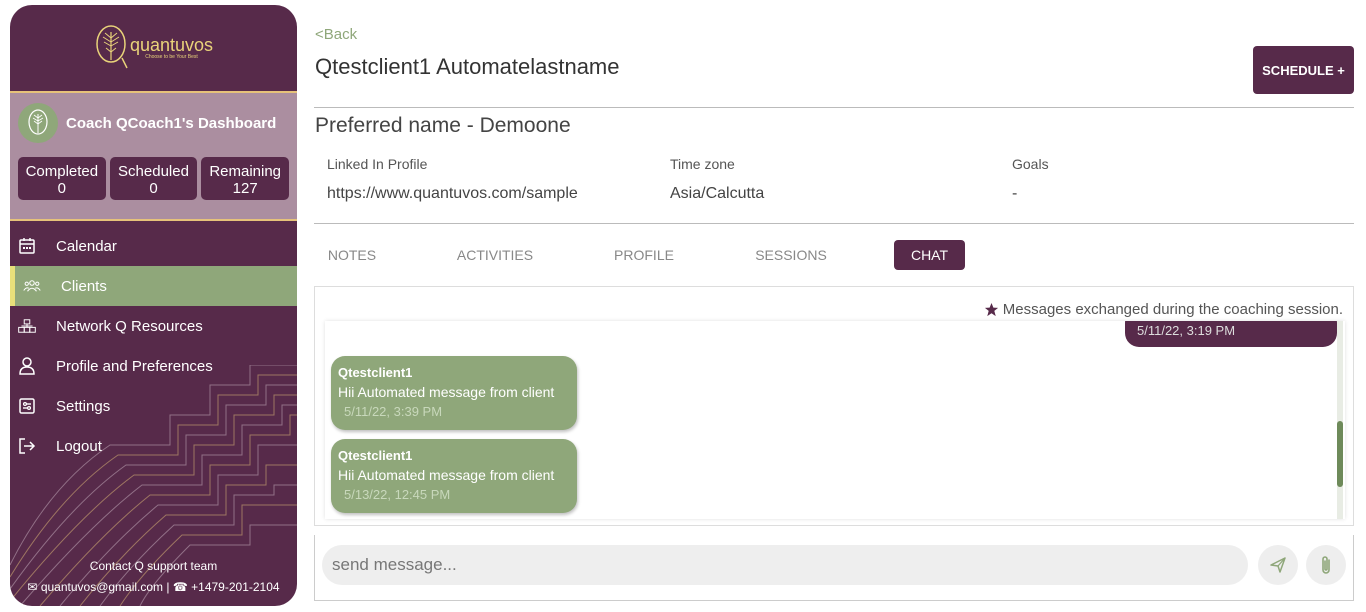 The height and width of the screenshot is (612, 1366). What do you see at coordinates (717, 193) in the screenshot?
I see `timezone-value: Asia/Calcutta` at bounding box center [717, 193].